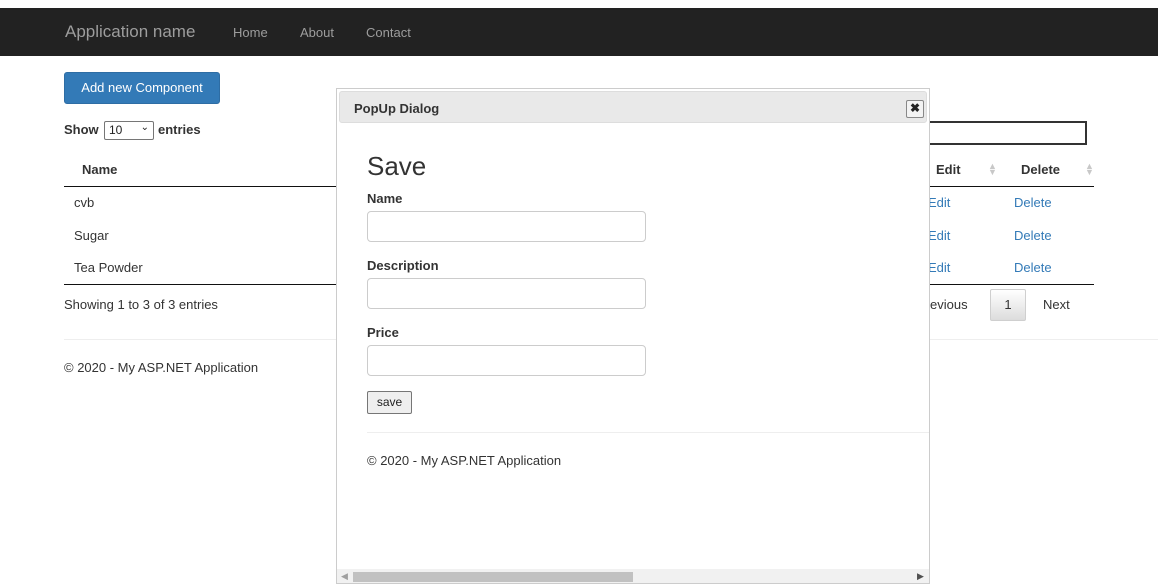  I want to click on scrollbar-thumb, so click(493, 577).